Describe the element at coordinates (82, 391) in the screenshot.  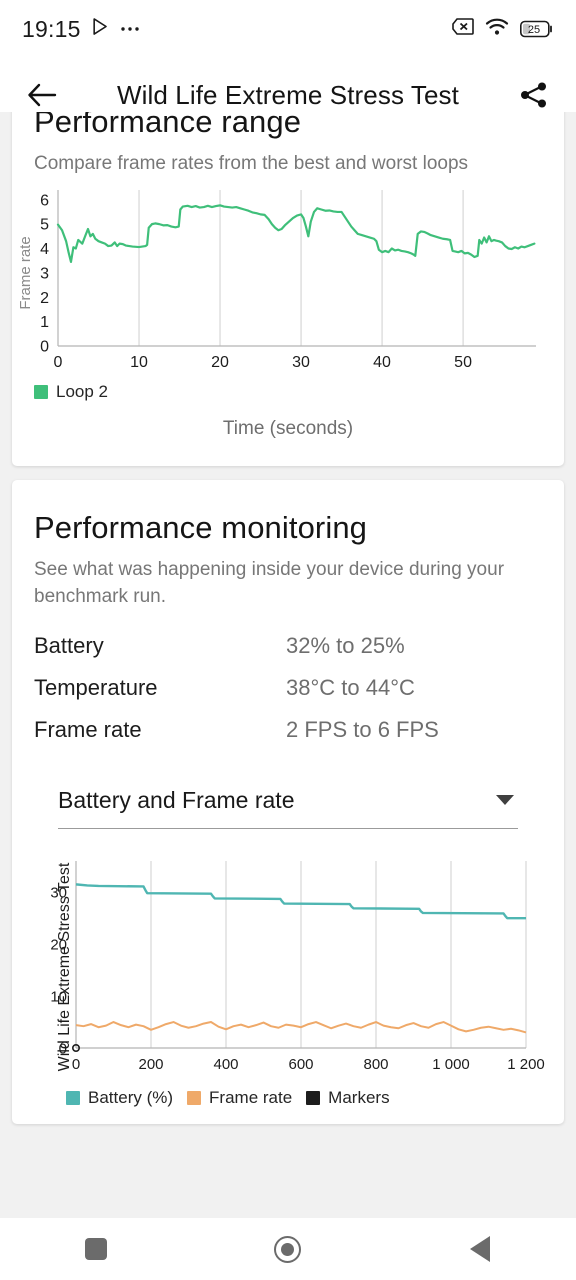
I see `legend-label-loop-2: Loop 2` at that location.